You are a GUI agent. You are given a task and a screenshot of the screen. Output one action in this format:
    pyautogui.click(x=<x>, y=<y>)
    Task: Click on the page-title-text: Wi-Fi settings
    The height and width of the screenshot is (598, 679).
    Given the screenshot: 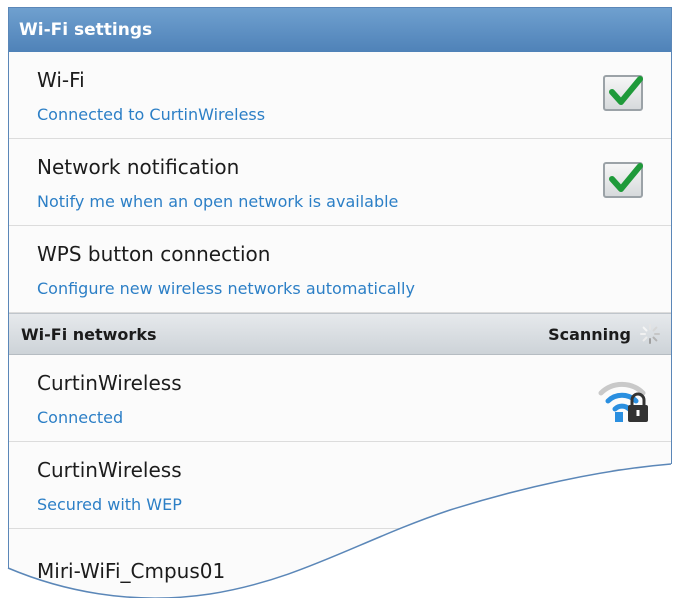 What is the action you would take?
    pyautogui.click(x=86, y=30)
    